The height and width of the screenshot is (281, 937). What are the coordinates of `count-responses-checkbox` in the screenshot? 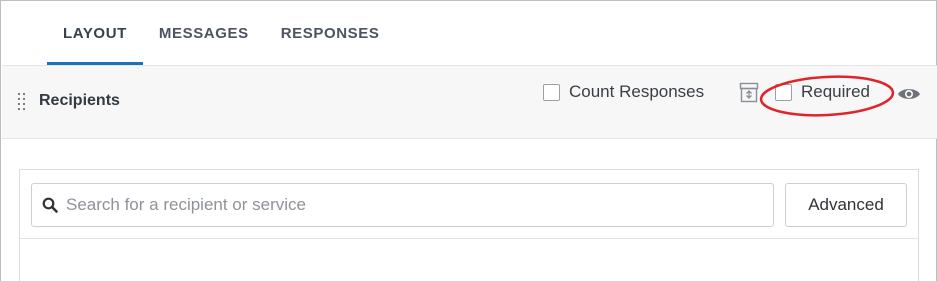 It's located at (551, 92).